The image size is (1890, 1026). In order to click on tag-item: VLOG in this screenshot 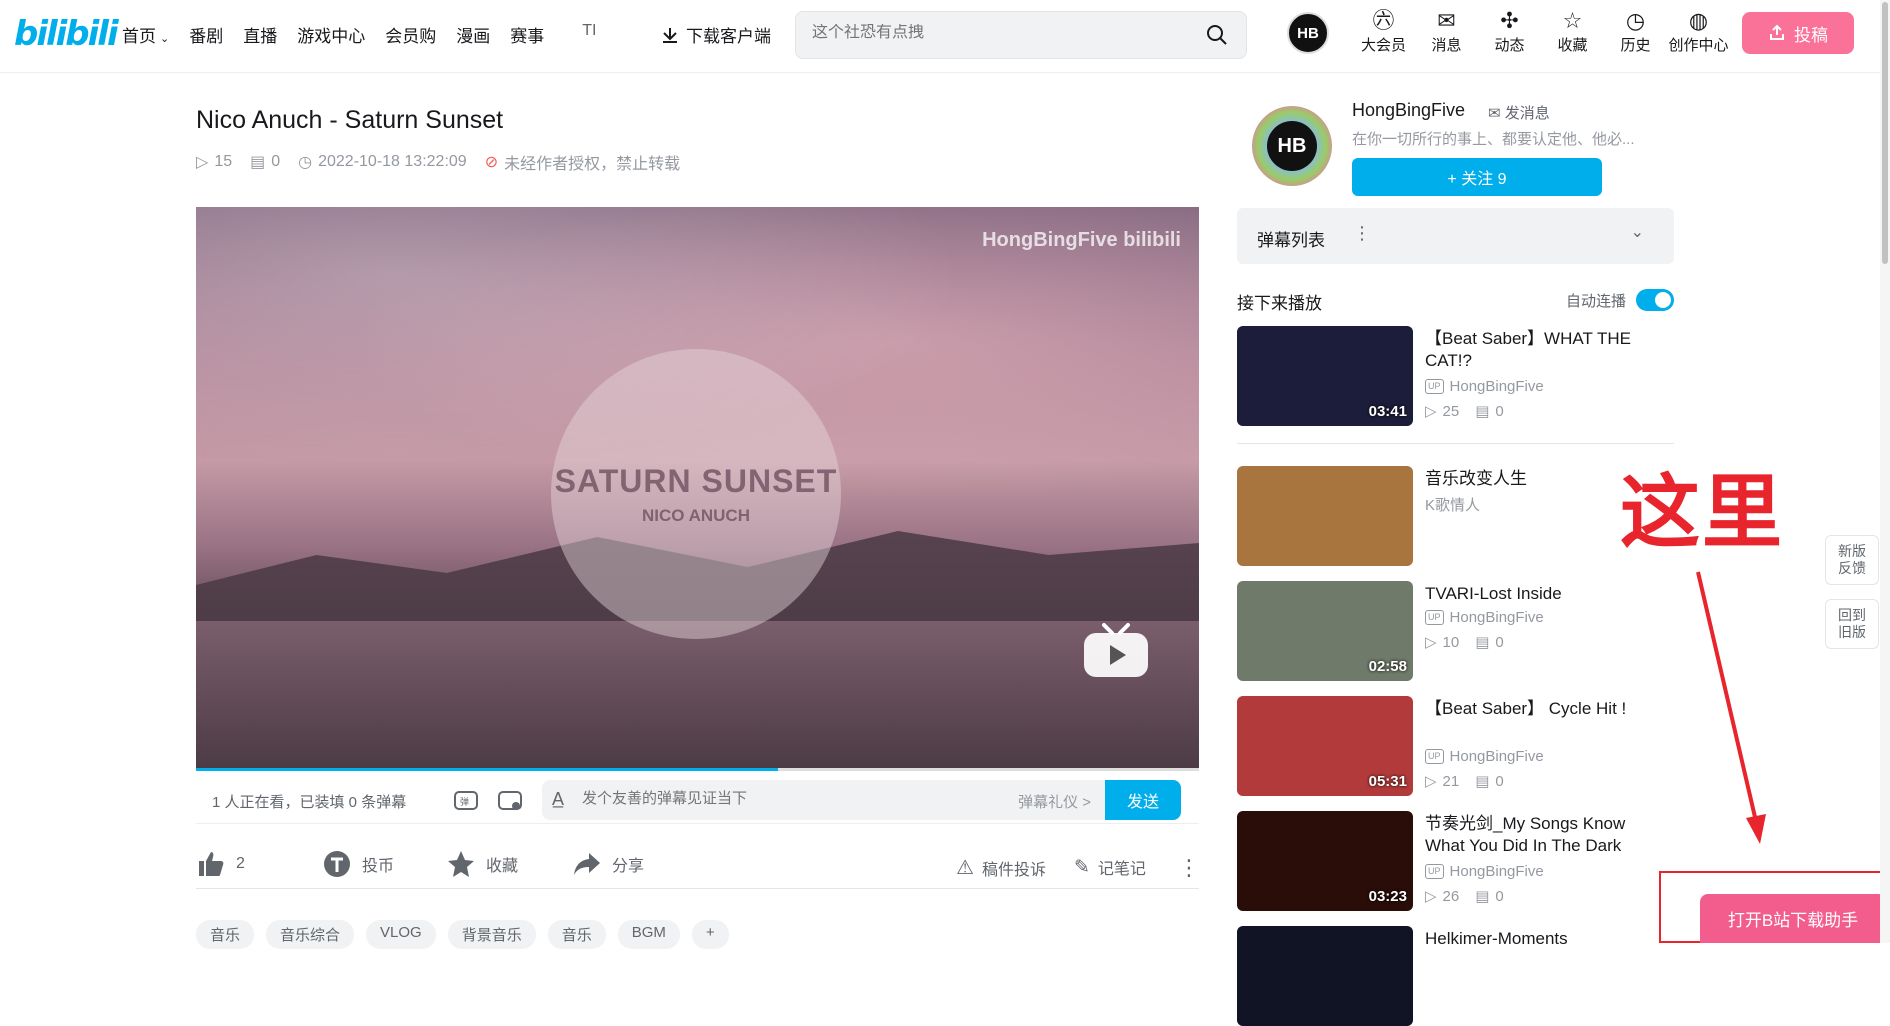, I will do `click(401, 934)`.